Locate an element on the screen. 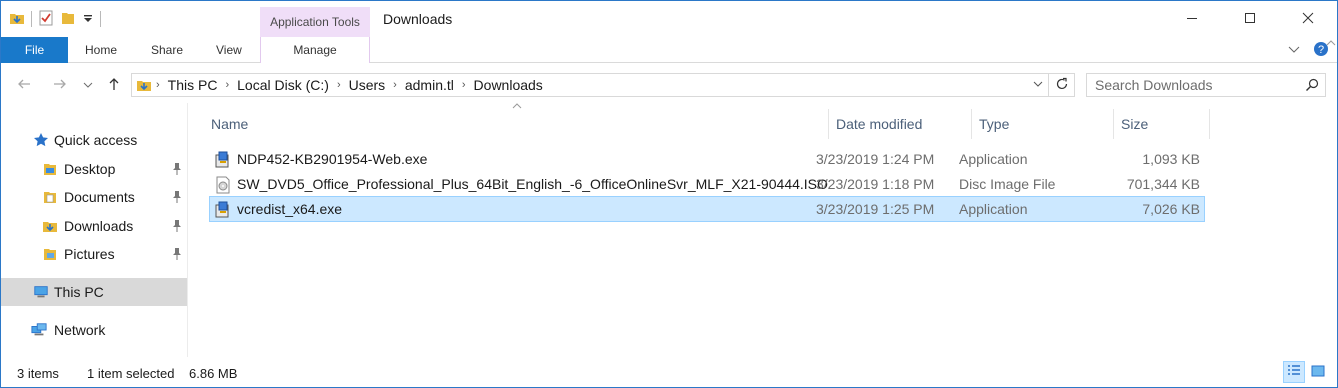 The image size is (1338, 388). column-header-size: Size is located at coordinates (1162, 124).